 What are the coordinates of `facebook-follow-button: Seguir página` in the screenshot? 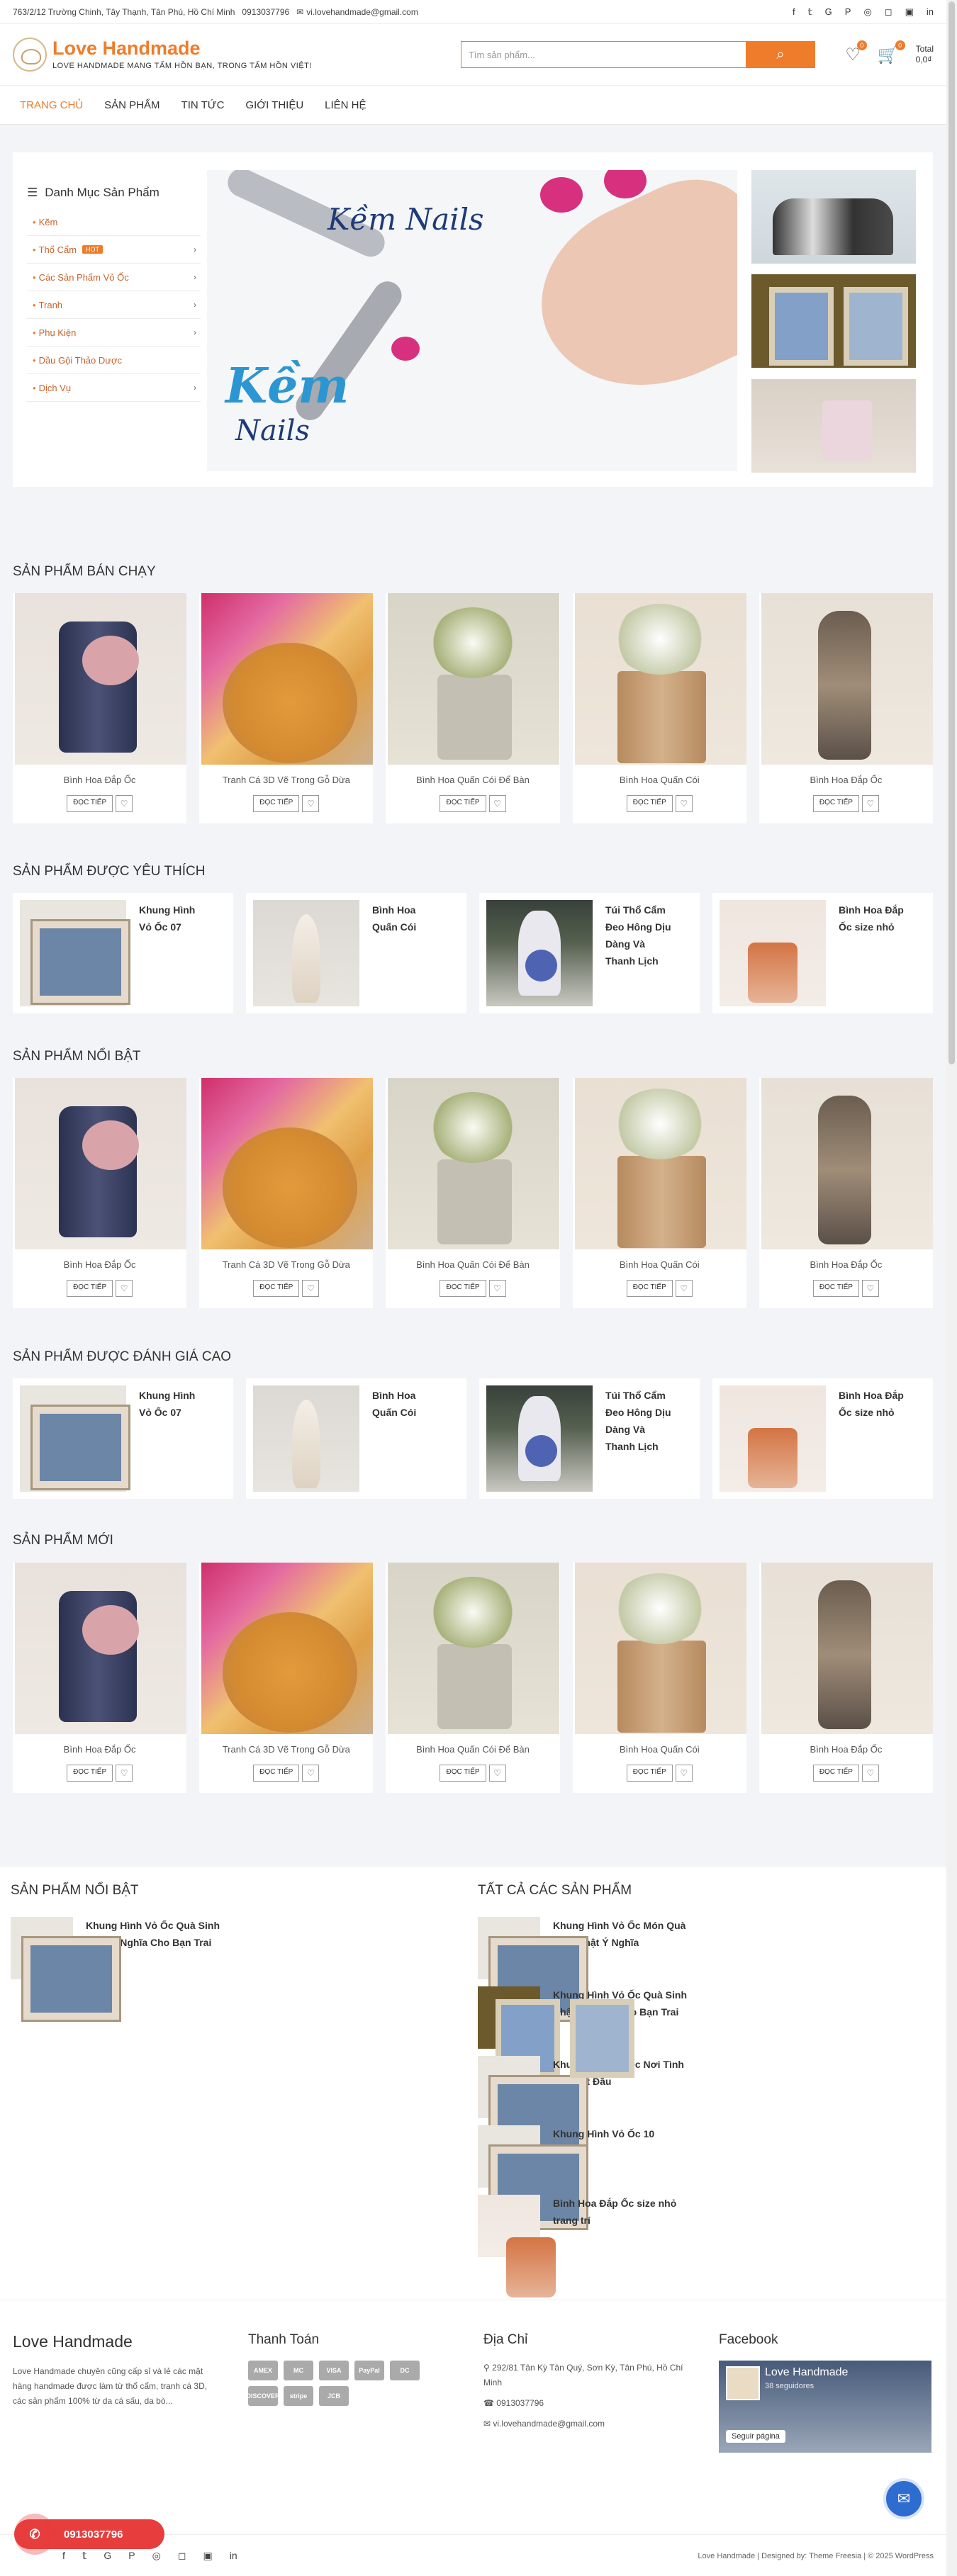 It's located at (755, 2436).